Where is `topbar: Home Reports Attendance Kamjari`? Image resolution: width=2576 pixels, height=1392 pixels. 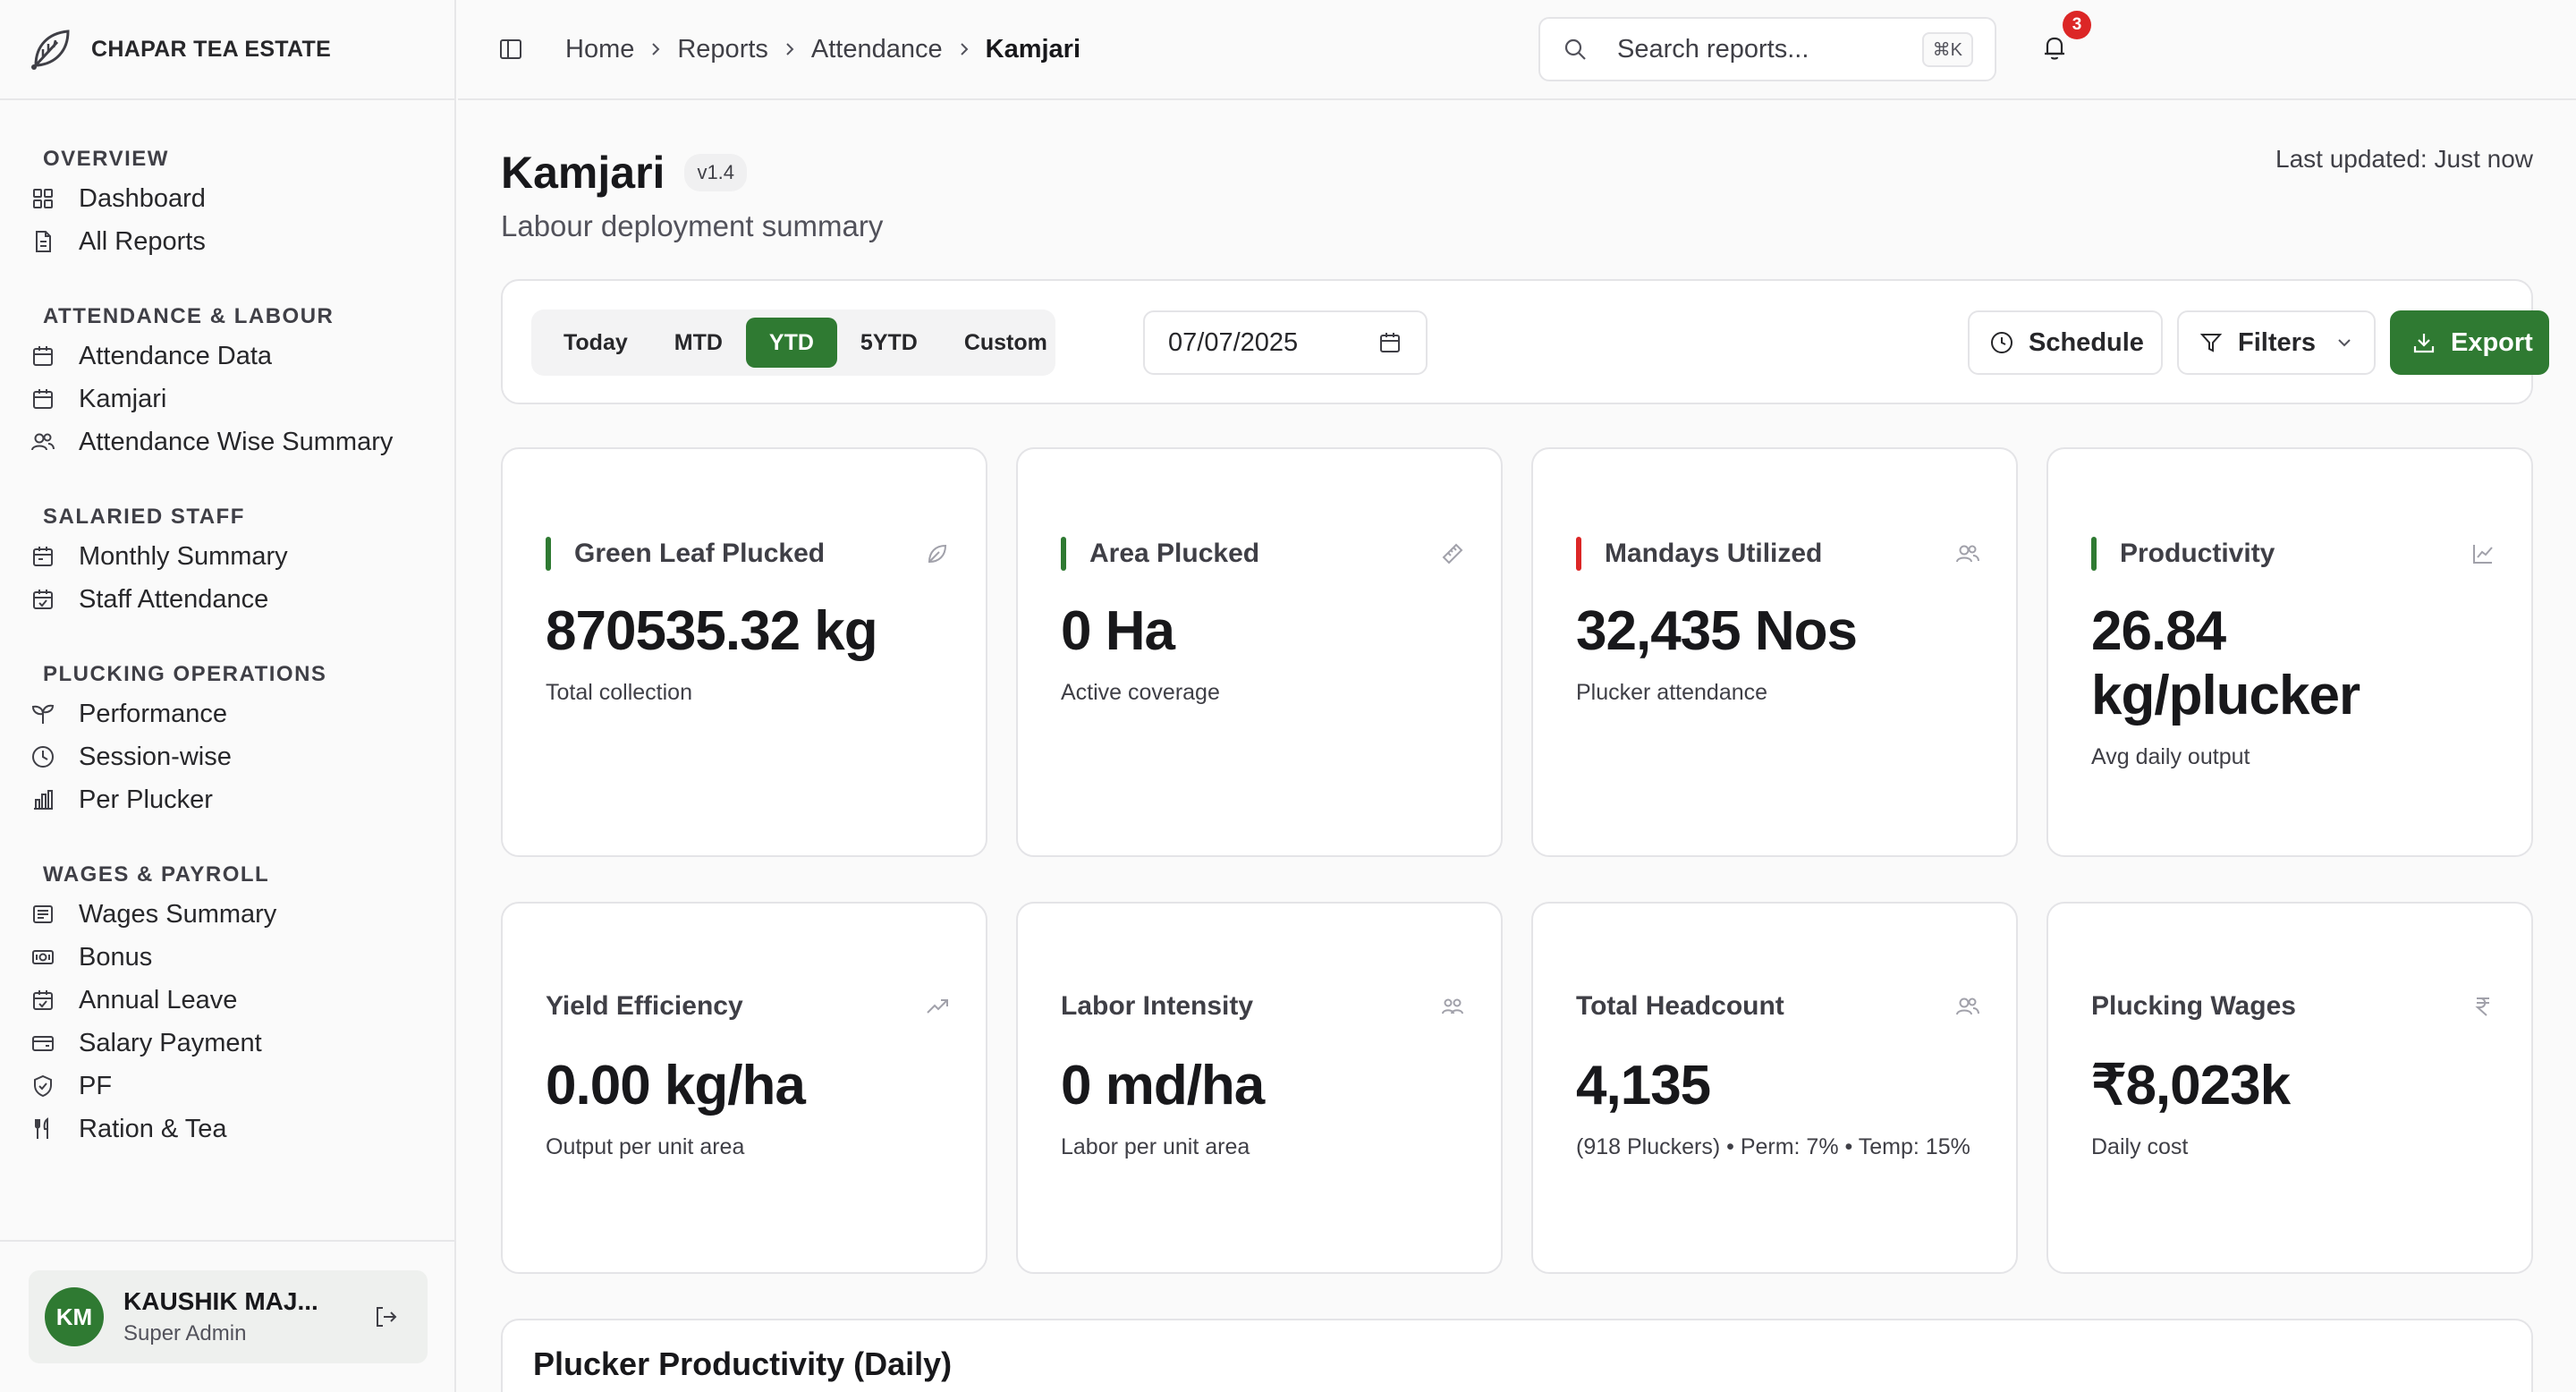
topbar: Home Reports Attendance Kamjari is located at coordinates (1517, 50).